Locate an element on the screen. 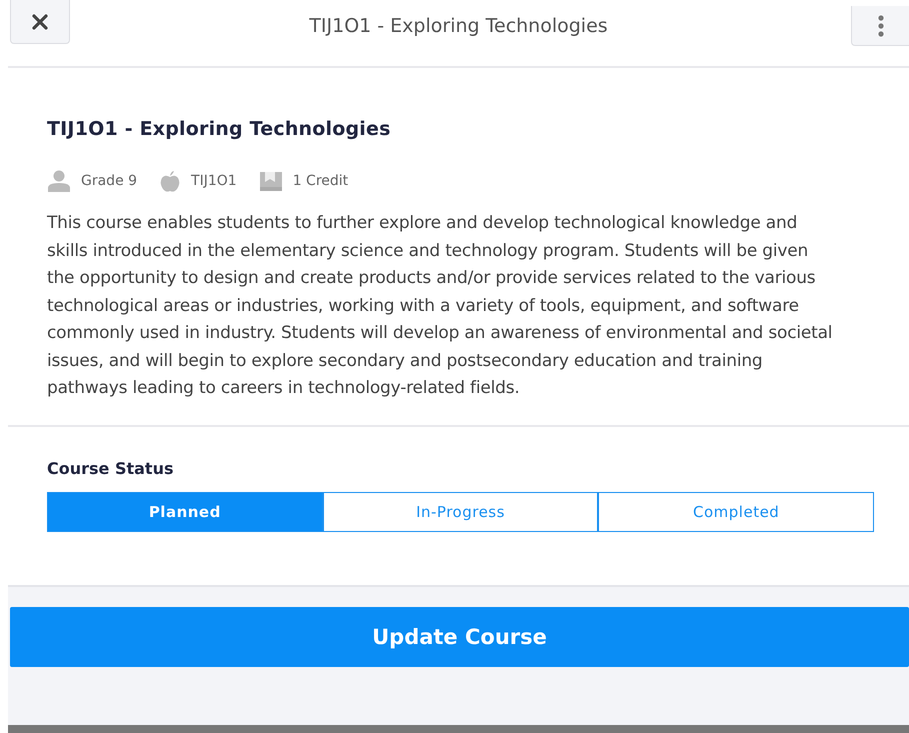 Image resolution: width=909 pixels, height=733 pixels. more-icon is located at coordinates (881, 26).